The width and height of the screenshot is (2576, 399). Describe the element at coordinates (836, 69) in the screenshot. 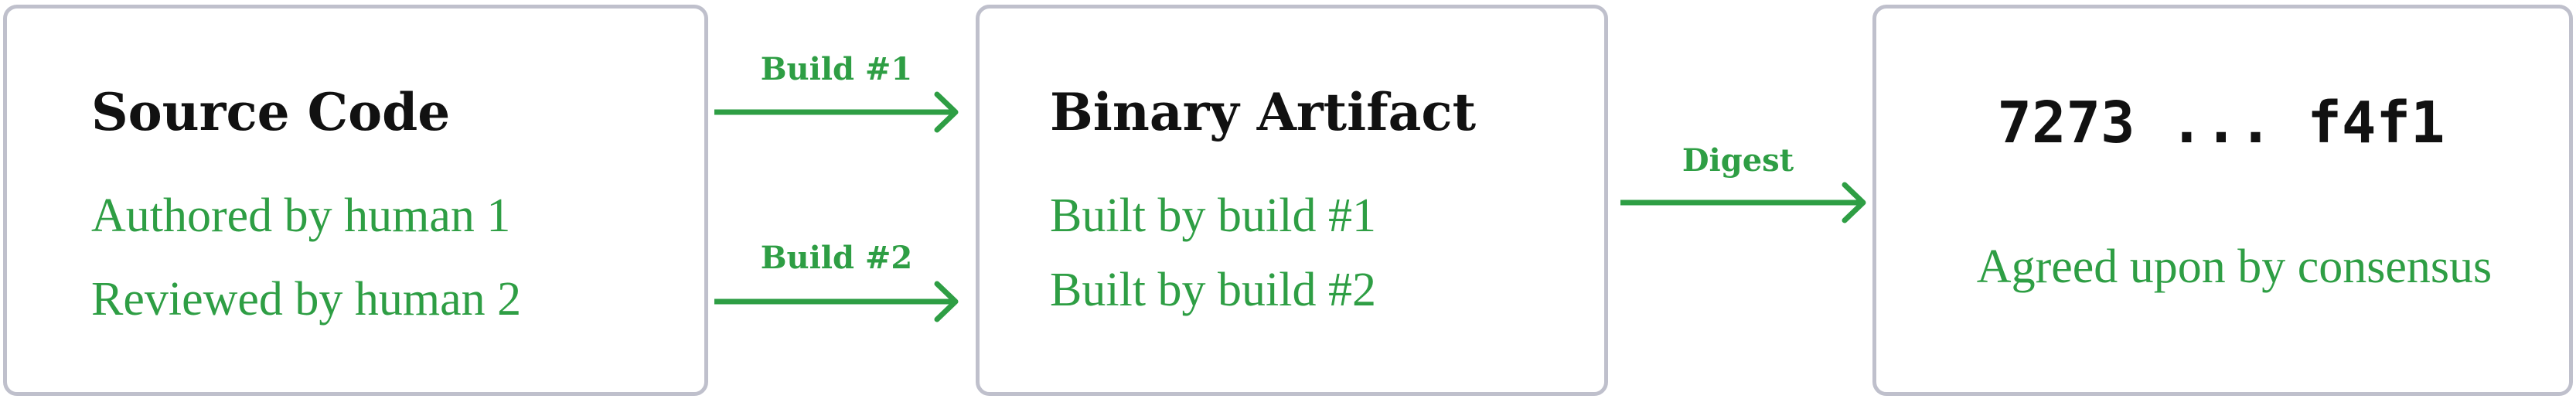

I see `build-1-label: Build #1` at that location.